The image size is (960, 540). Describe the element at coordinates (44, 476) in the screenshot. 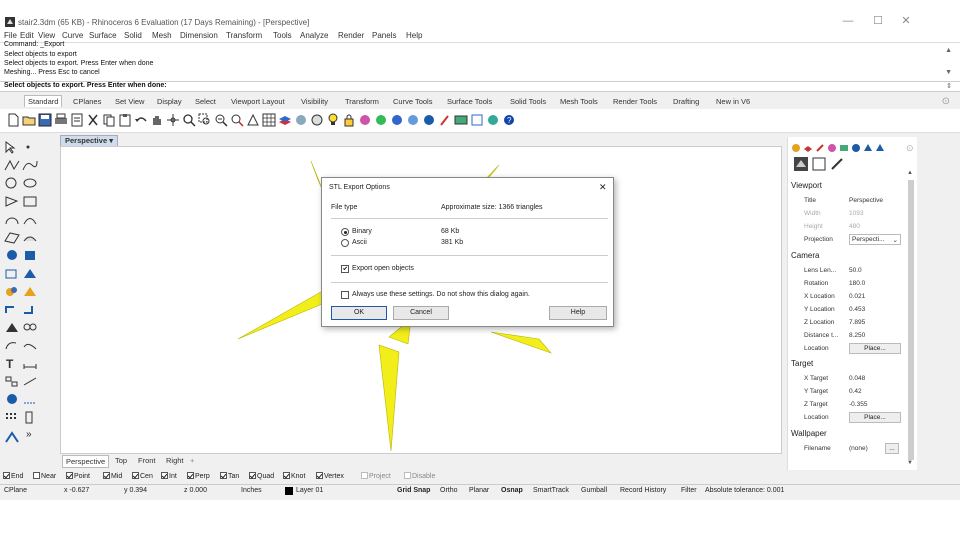

I see `osnap-near: Near` at that location.